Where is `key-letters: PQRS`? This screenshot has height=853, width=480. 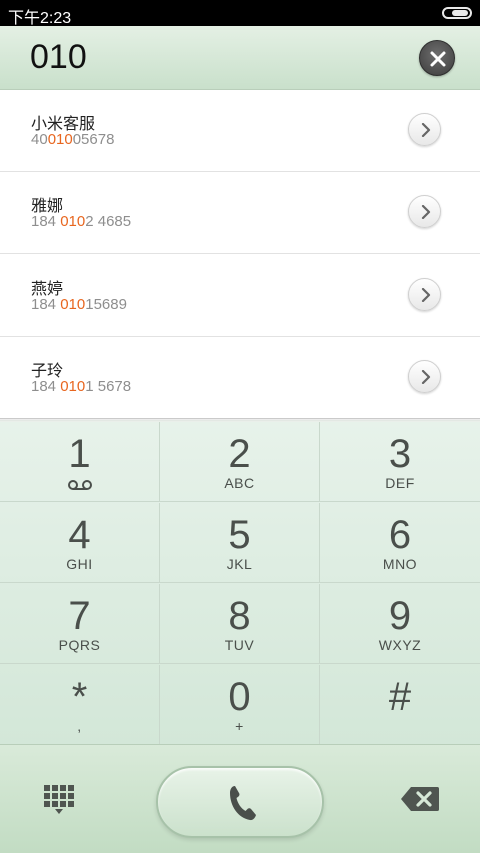
key-letters: PQRS is located at coordinates (79, 645).